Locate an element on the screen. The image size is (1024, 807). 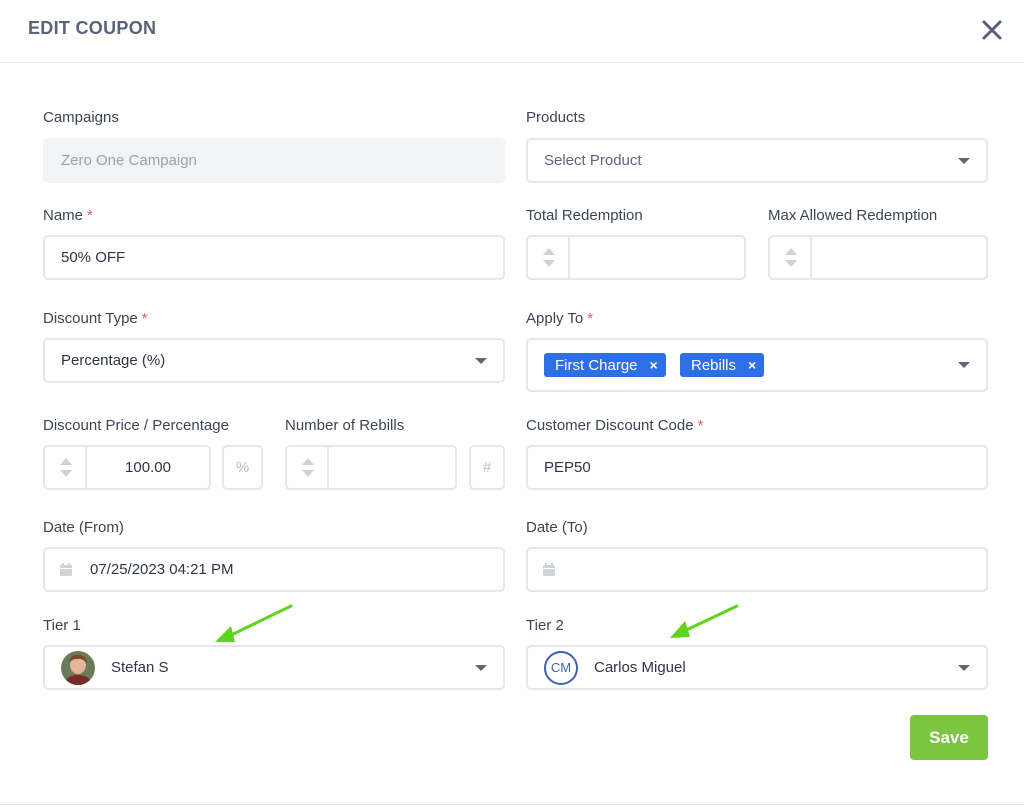
tier1-select: Stefan S is located at coordinates (274, 667).